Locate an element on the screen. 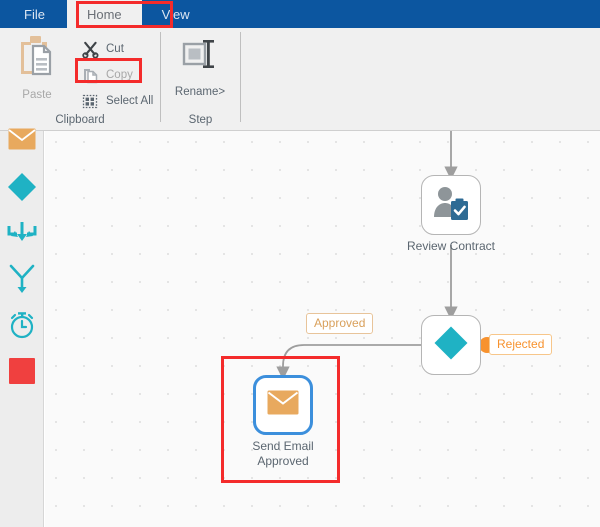 The width and height of the screenshot is (600, 527). sidebar-item-send-email is located at coordinates (21, 141).